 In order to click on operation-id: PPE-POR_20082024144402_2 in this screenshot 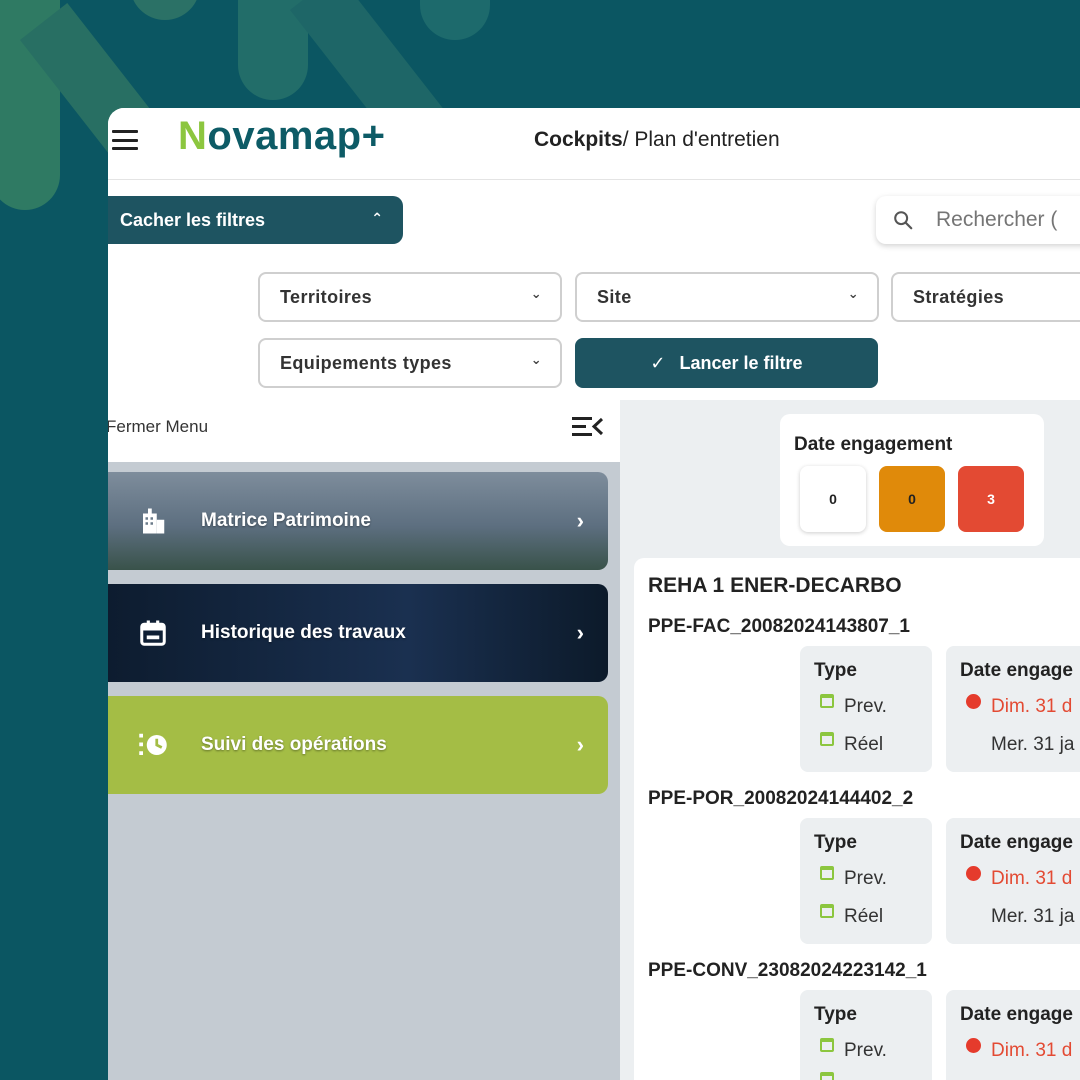, I will do `click(780, 799)`.